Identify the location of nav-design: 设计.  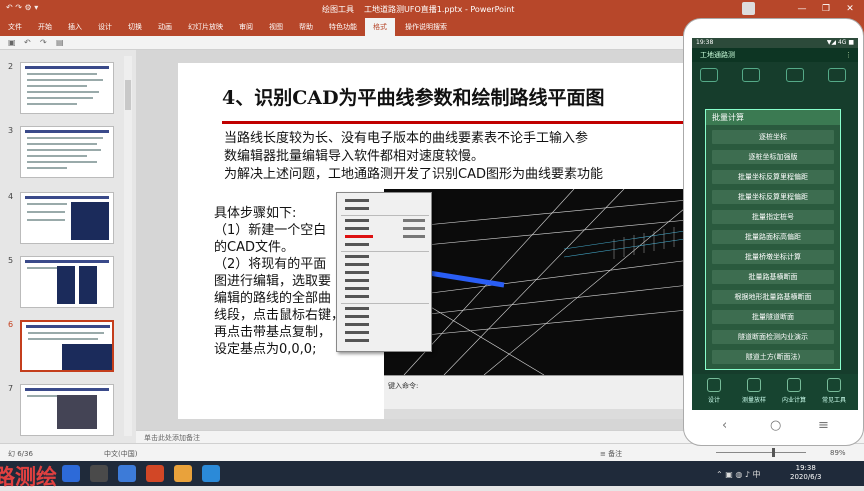
(714, 392).